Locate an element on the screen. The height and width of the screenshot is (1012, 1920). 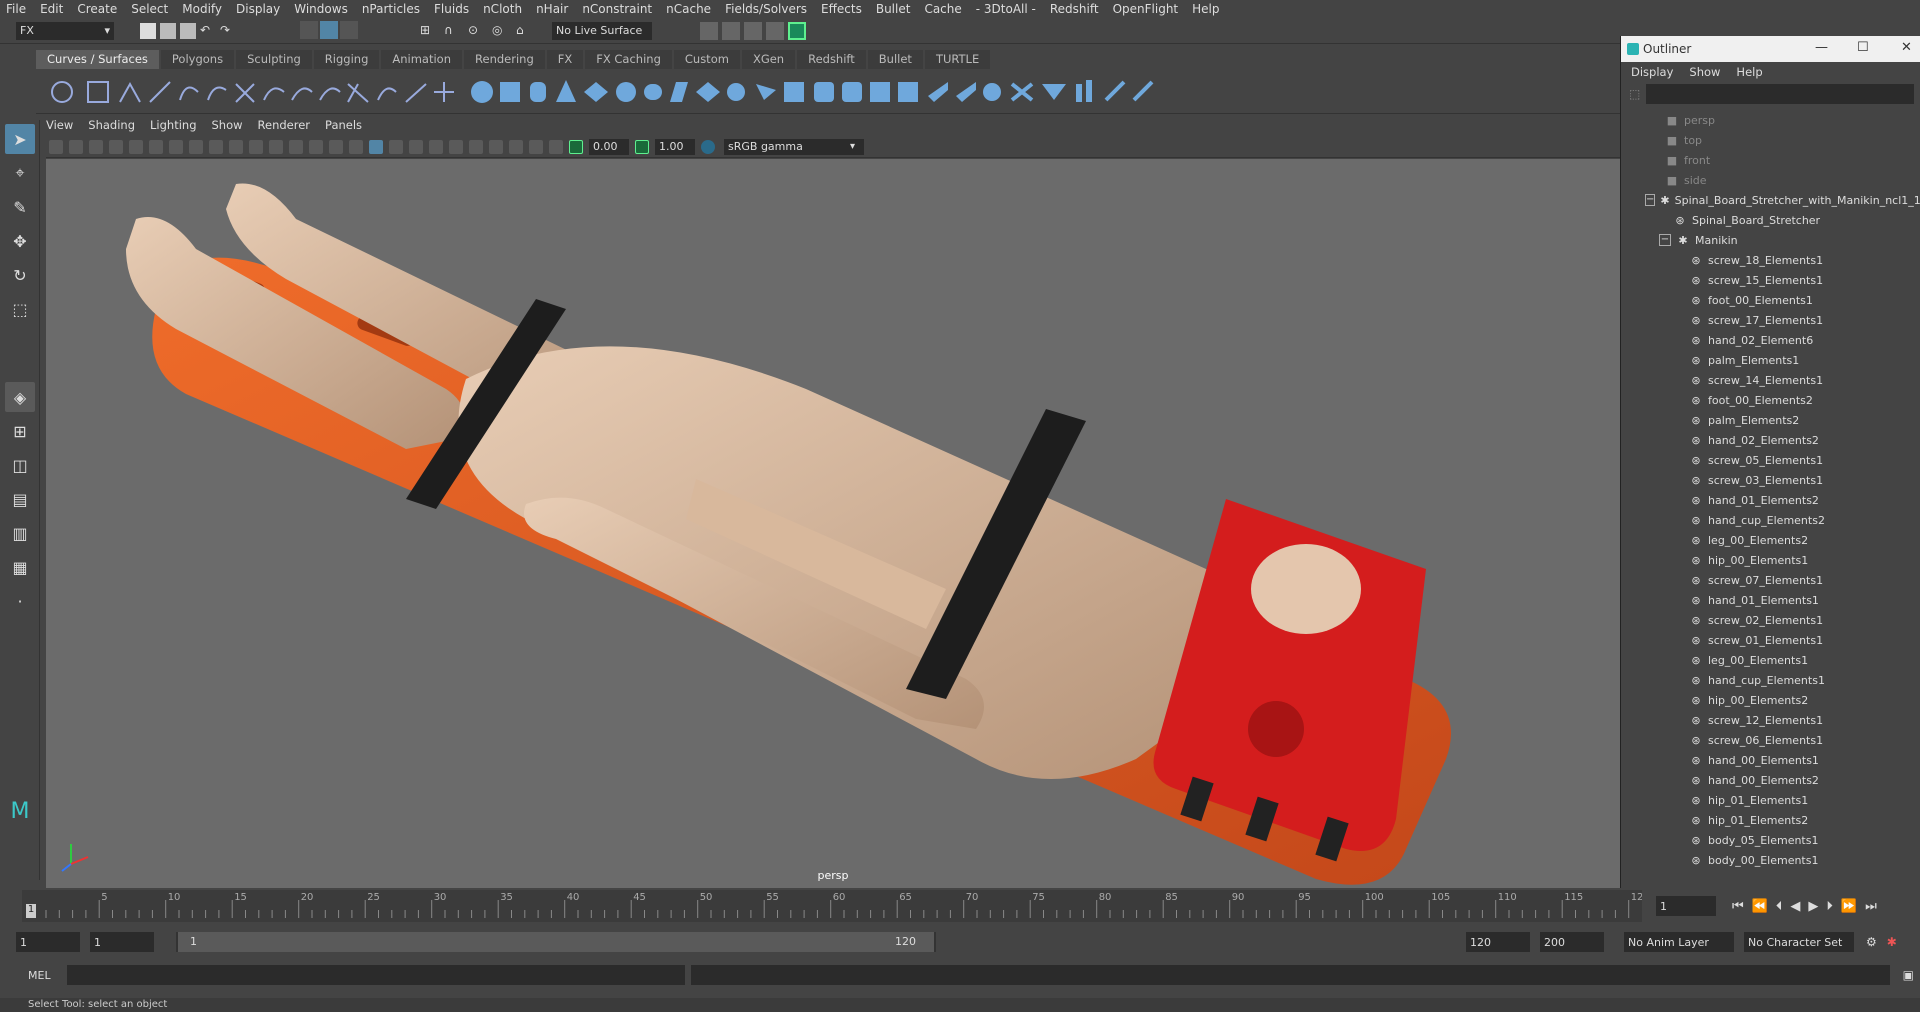
manikin-head is located at coordinates (1306, 589).